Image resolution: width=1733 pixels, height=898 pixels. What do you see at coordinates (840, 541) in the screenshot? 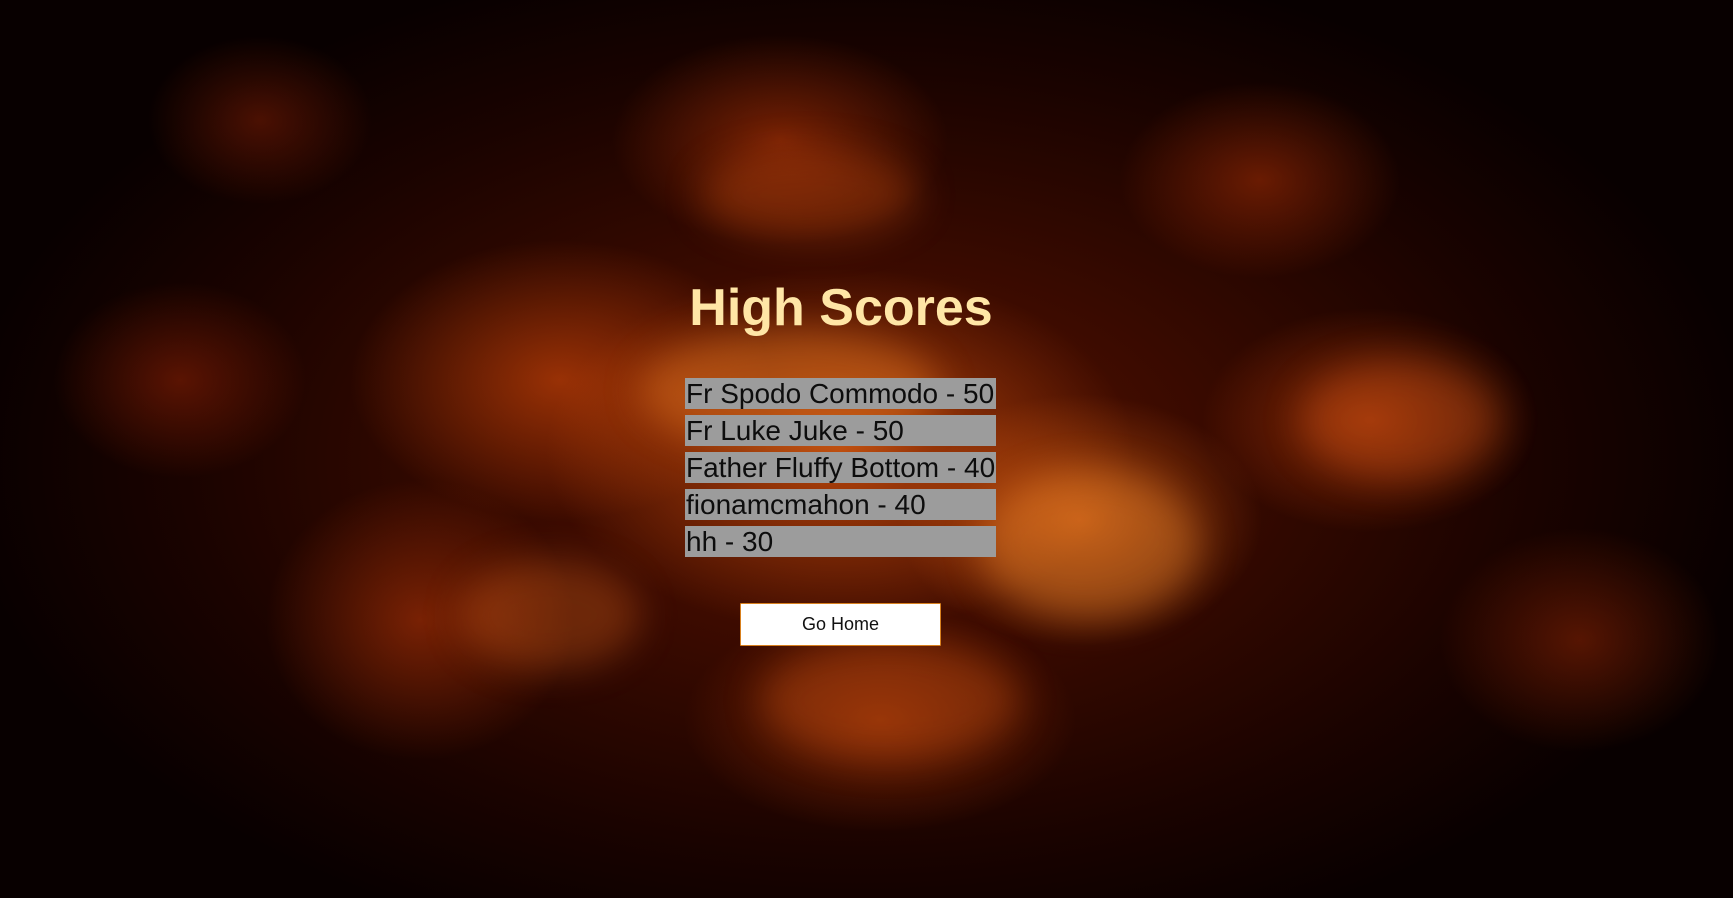
I see `score-entry: hh - 30` at bounding box center [840, 541].